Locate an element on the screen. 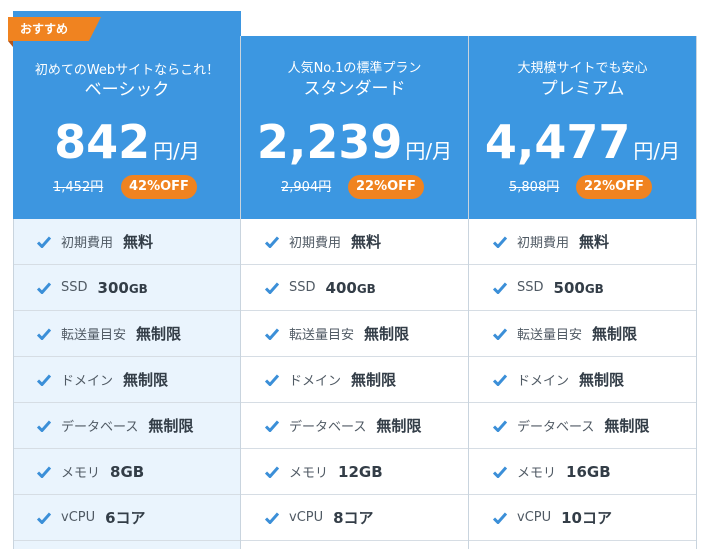 This screenshot has width=702, height=549. old-price: 5,808円 is located at coordinates (534, 187).